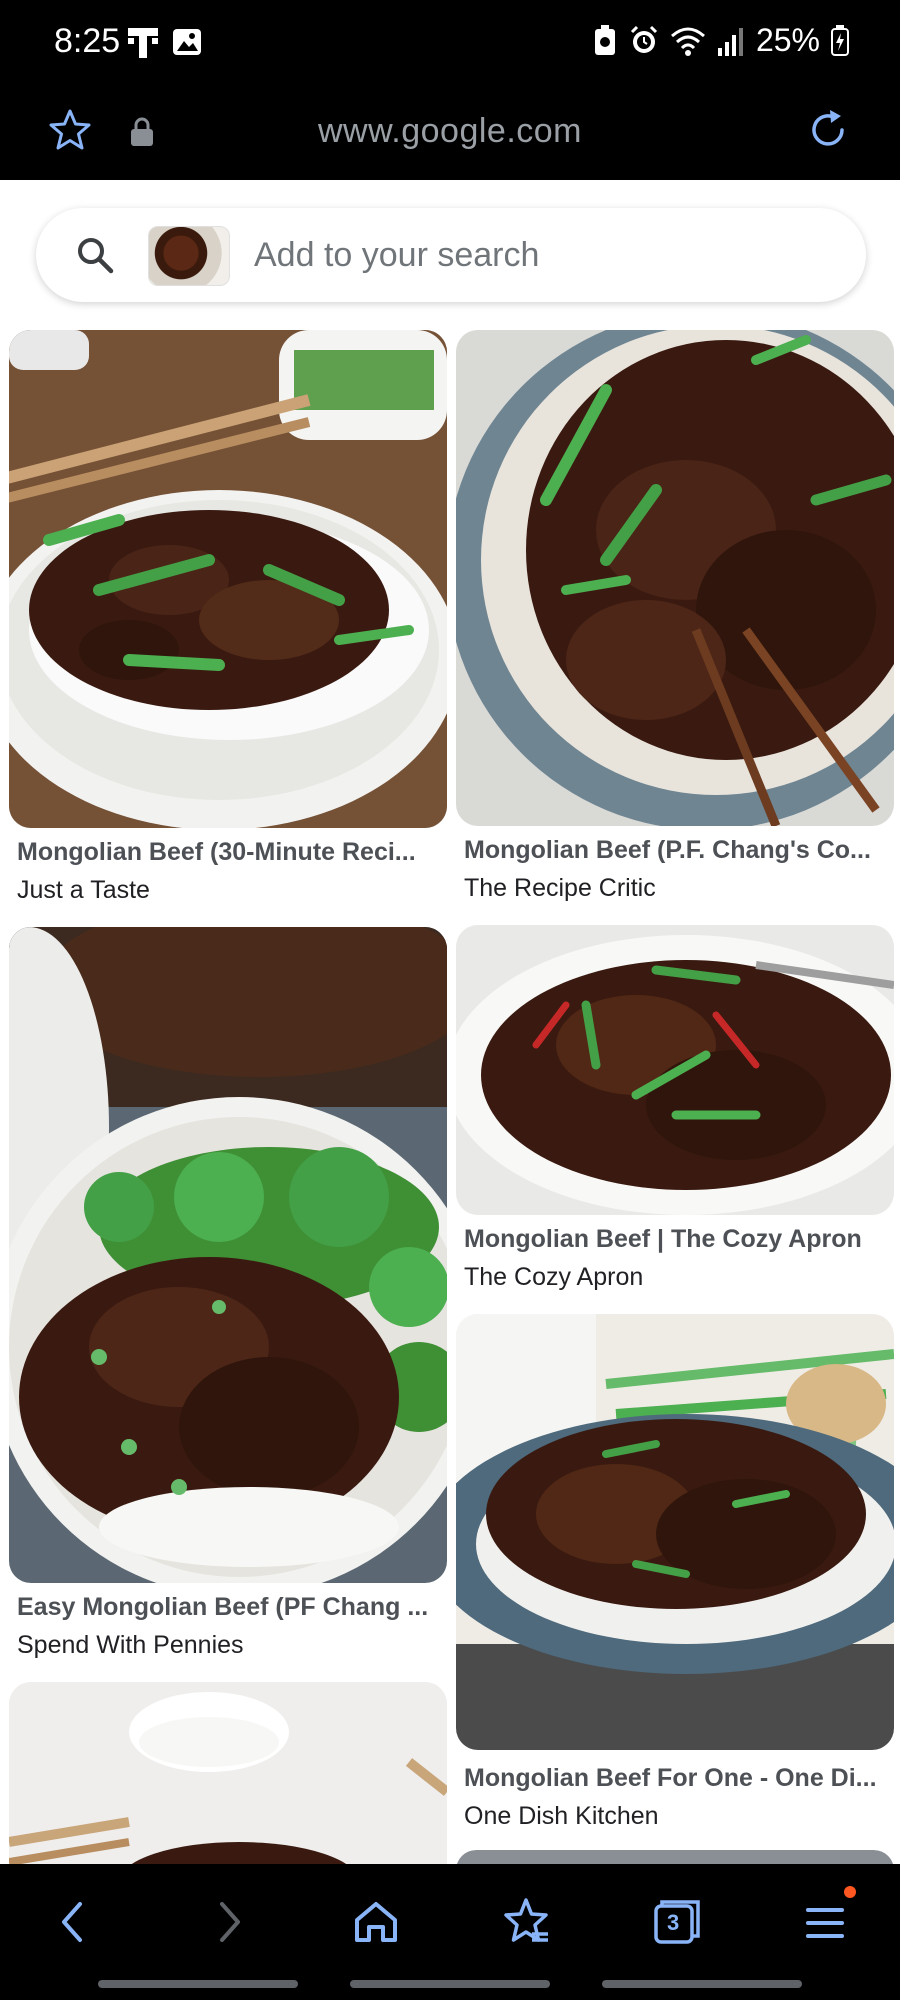 Image resolution: width=900 pixels, height=2000 pixels. Describe the element at coordinates (850, 1892) in the screenshot. I see `menu-notification-dot` at that location.